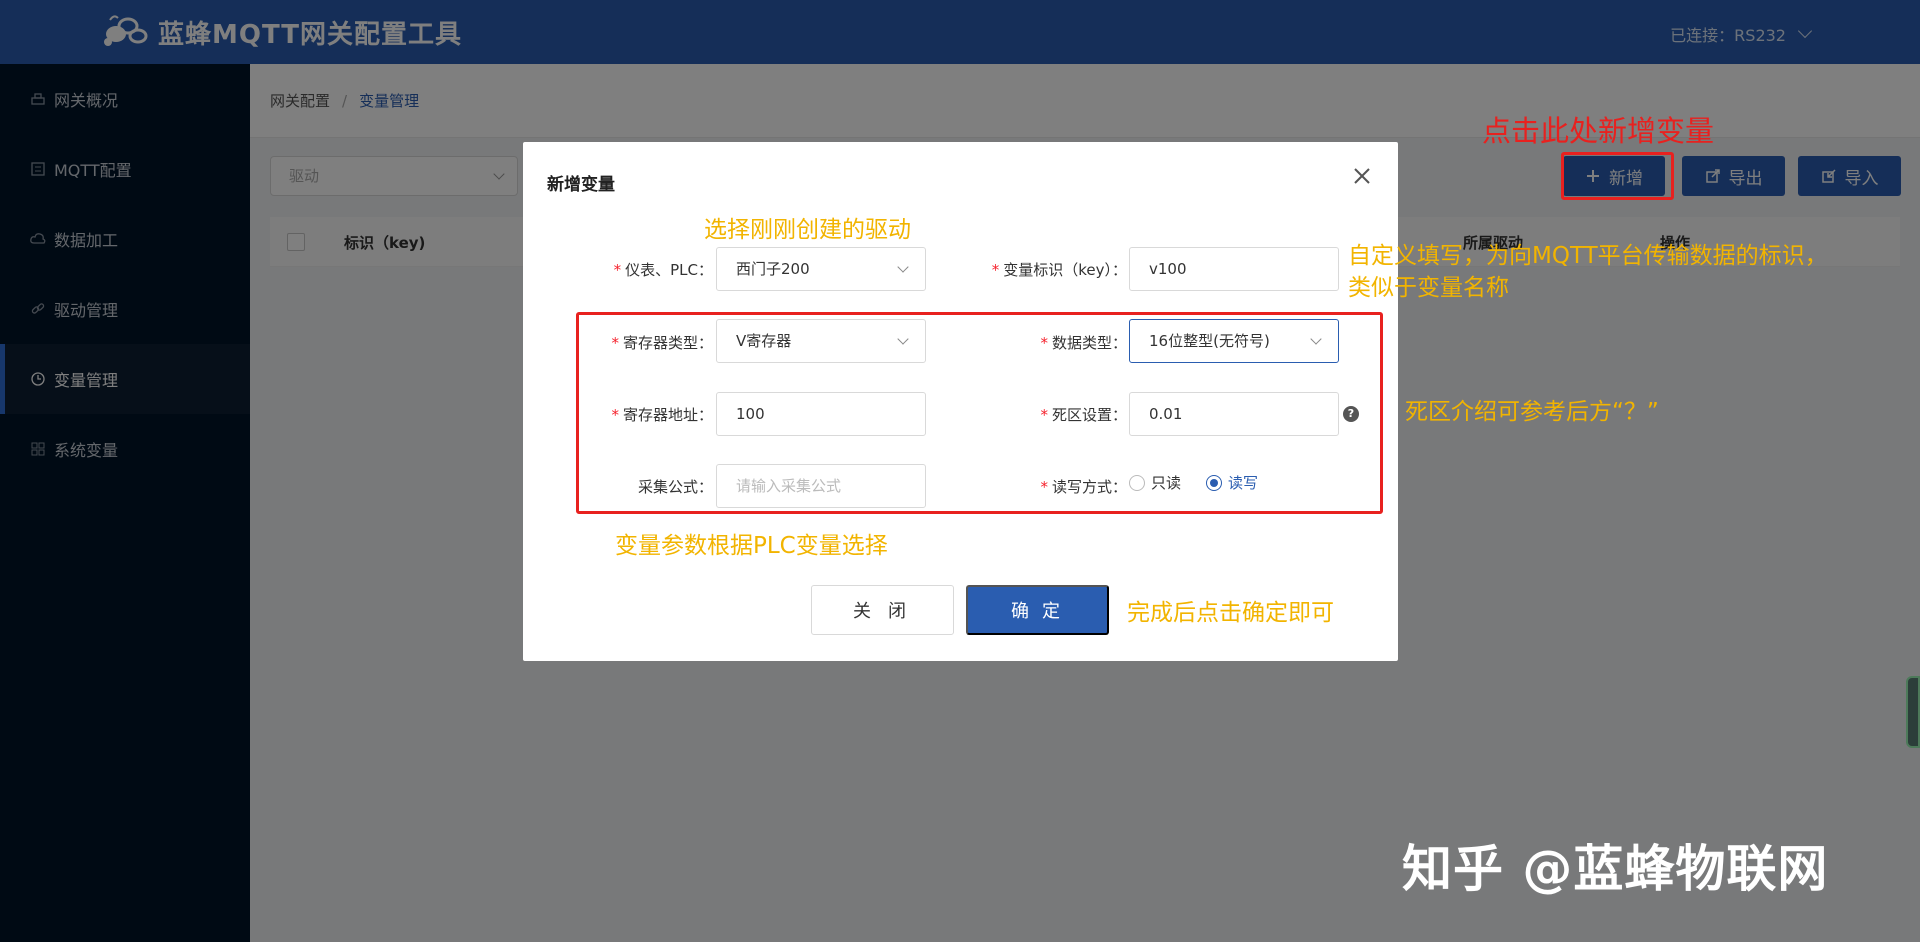 This screenshot has width=1920, height=942. I want to click on annotation-key-hint-2: 类似于变量名称, so click(1428, 288).